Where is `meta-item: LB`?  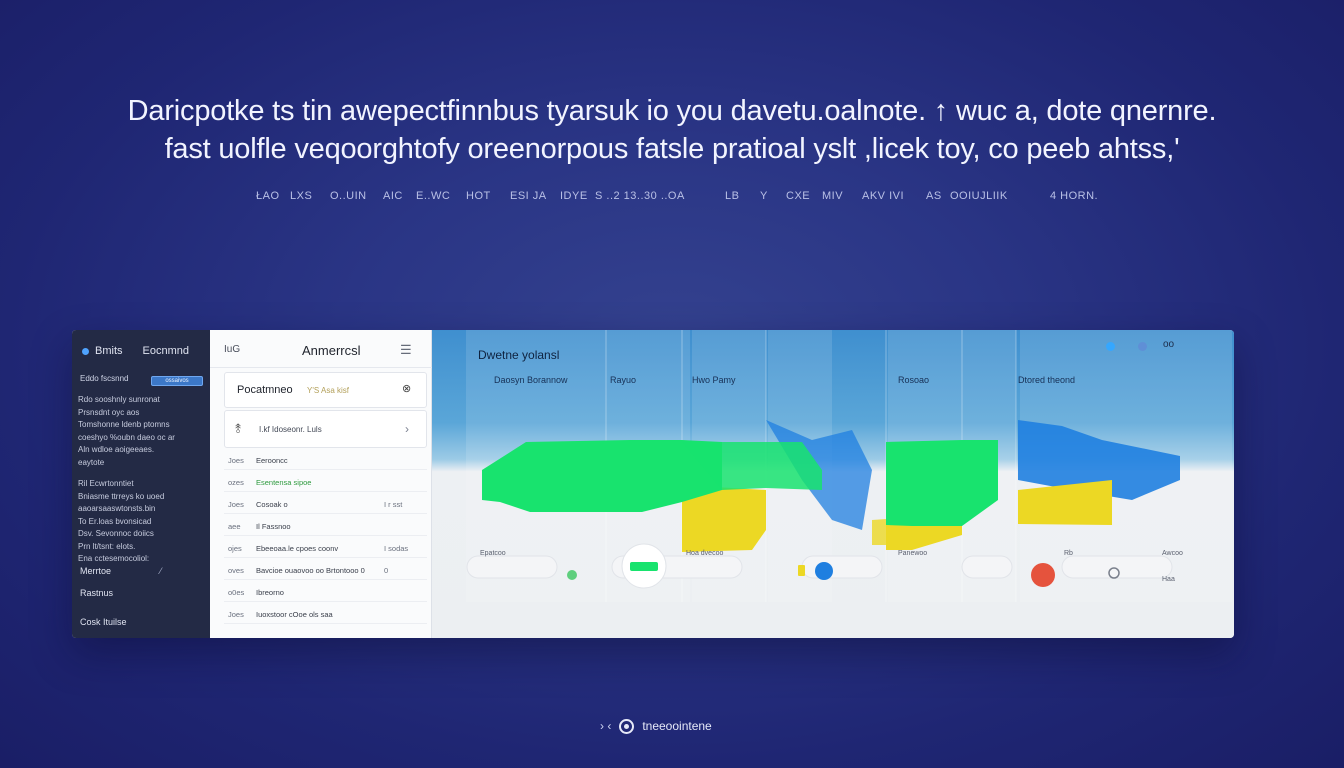
meta-item: LB is located at coordinates (732, 196).